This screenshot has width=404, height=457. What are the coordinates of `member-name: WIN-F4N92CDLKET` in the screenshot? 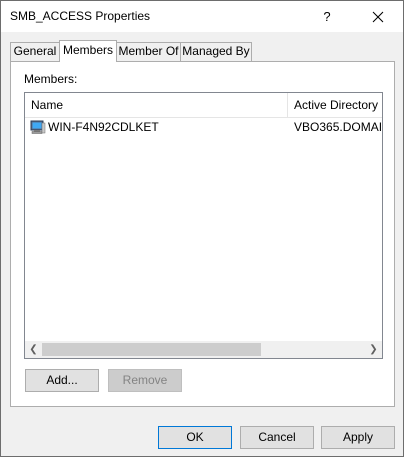 It's located at (103, 127).